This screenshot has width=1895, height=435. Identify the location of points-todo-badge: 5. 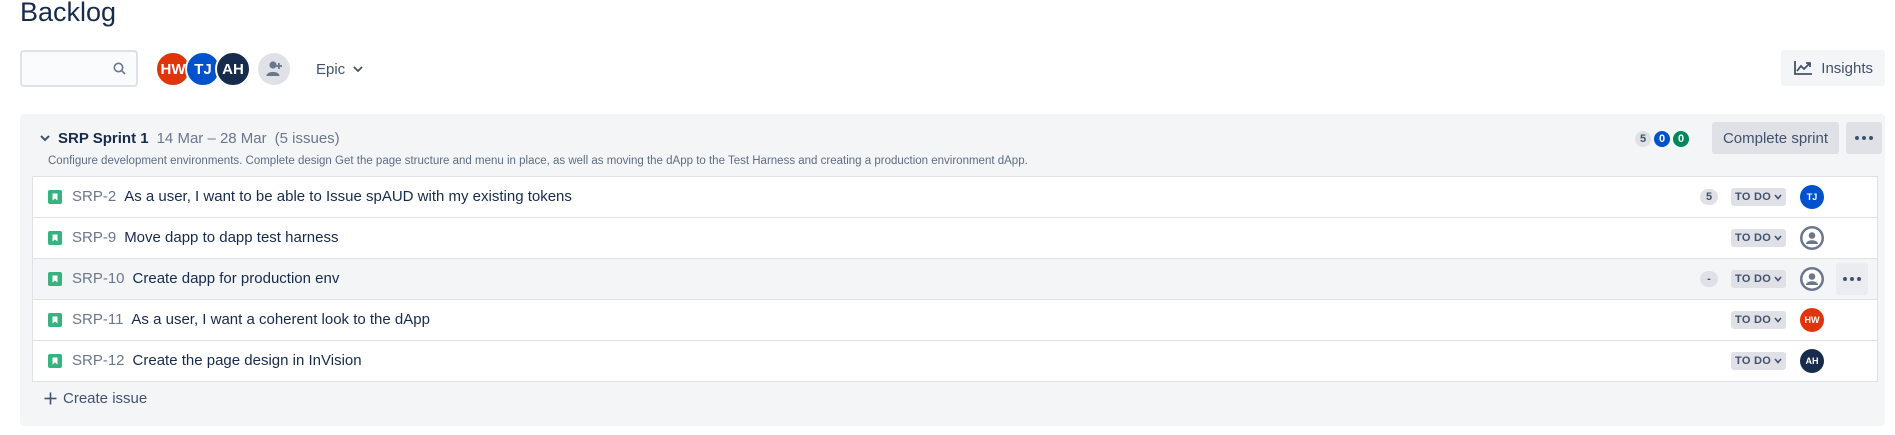
(1643, 139).